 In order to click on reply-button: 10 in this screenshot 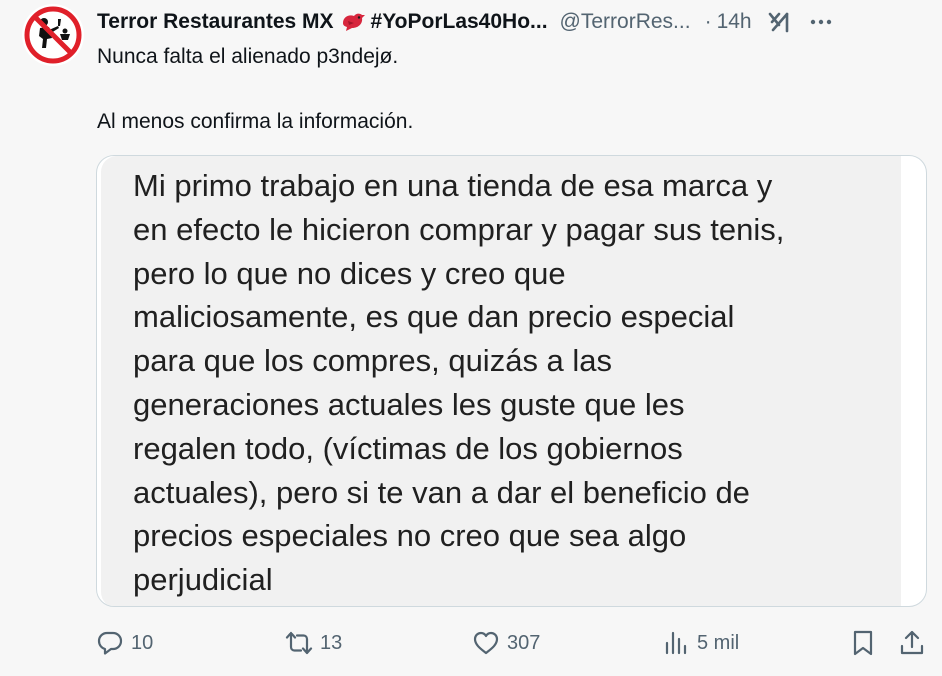, I will do `click(124, 643)`.